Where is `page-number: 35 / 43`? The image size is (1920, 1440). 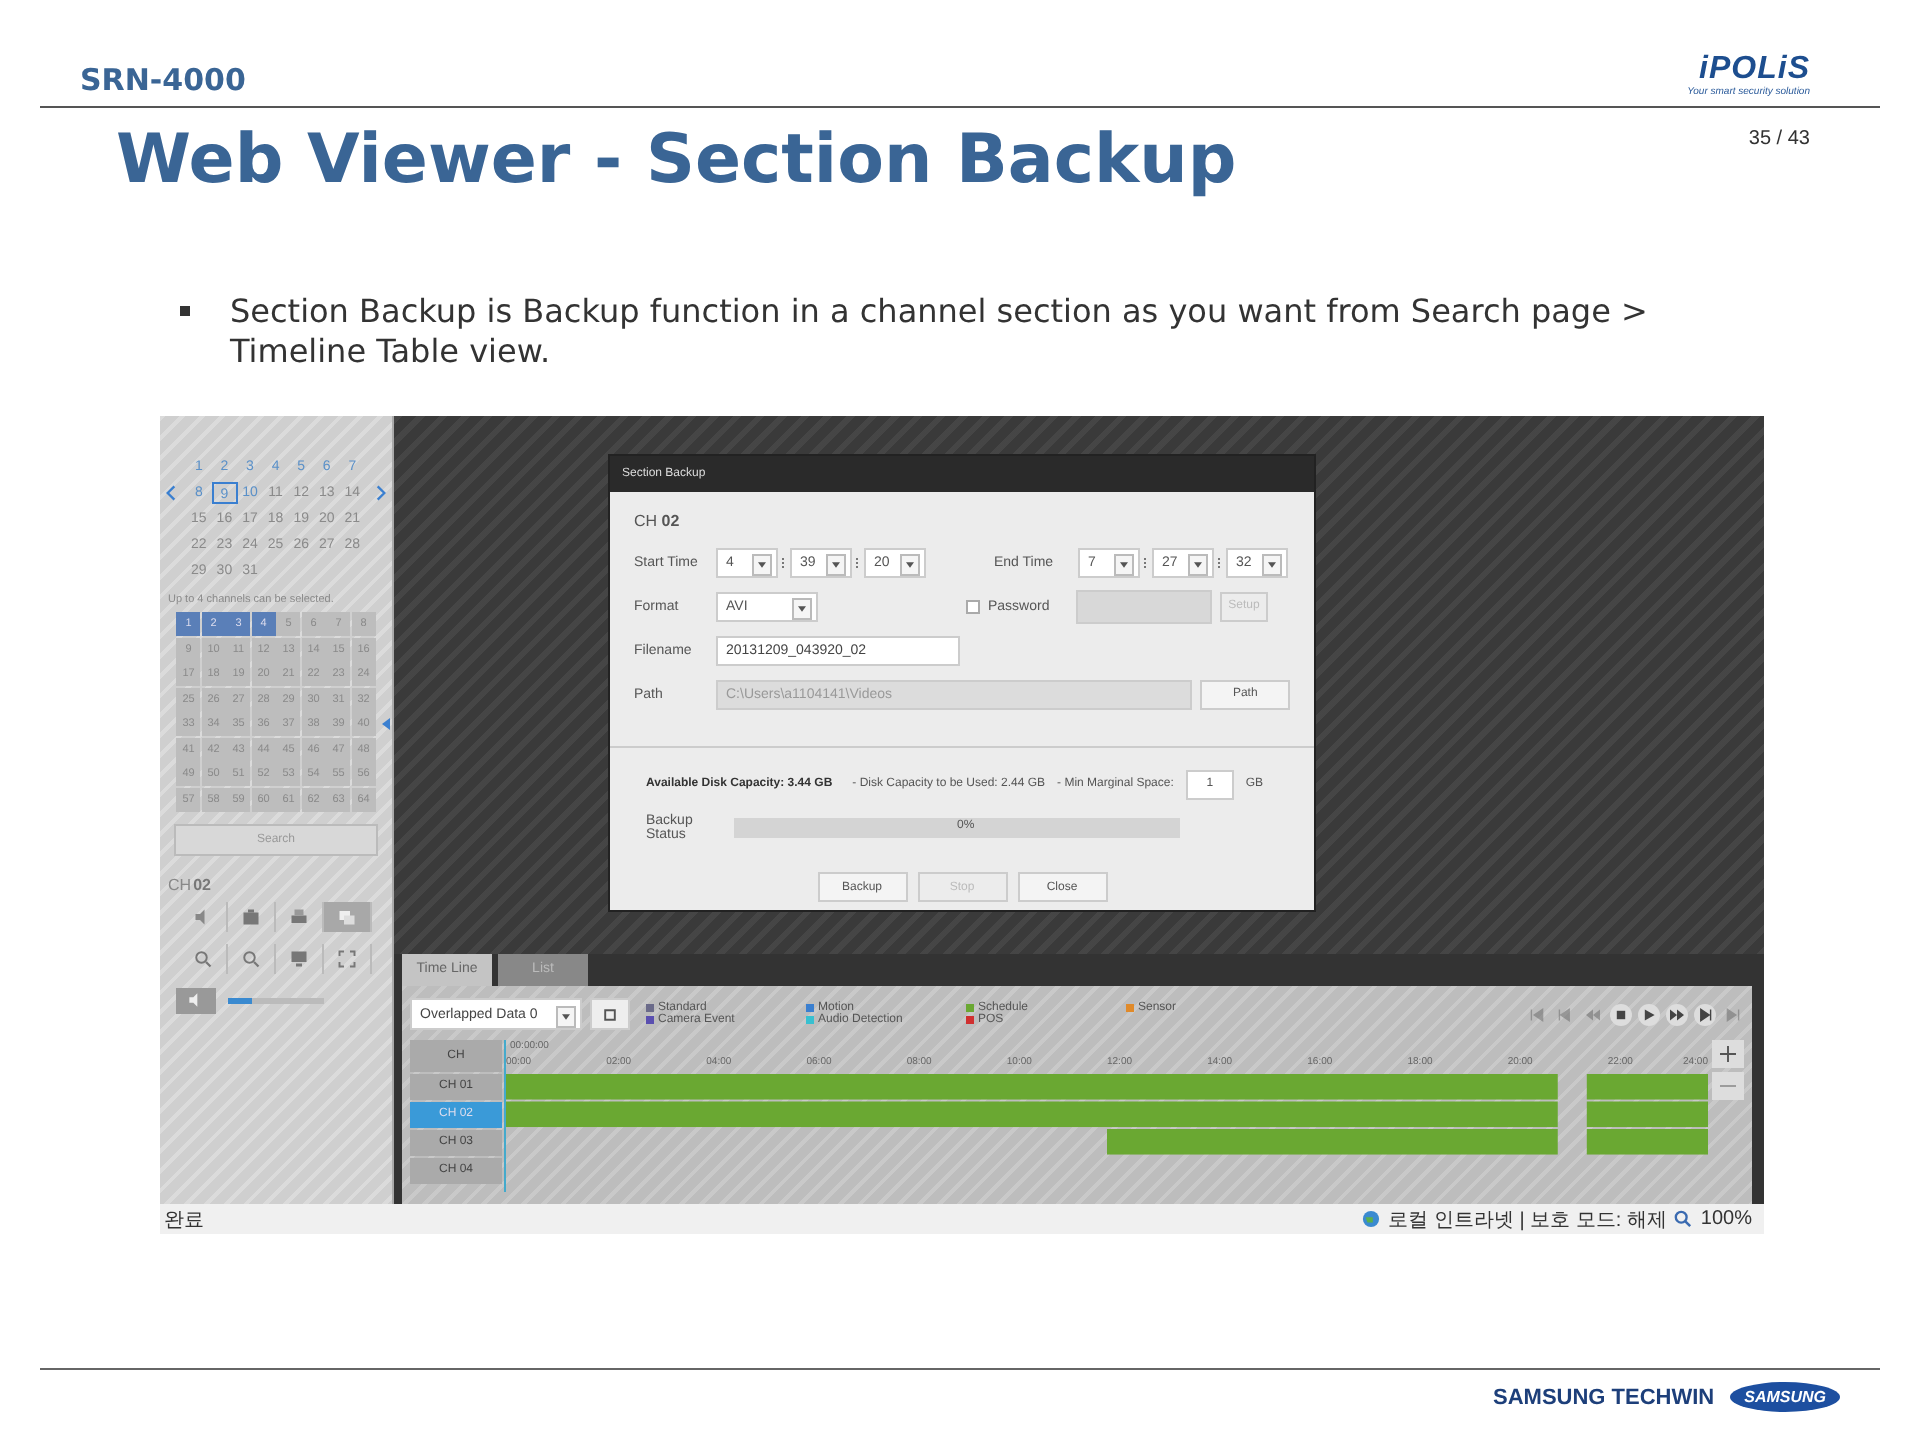 page-number: 35 / 43 is located at coordinates (1779, 140).